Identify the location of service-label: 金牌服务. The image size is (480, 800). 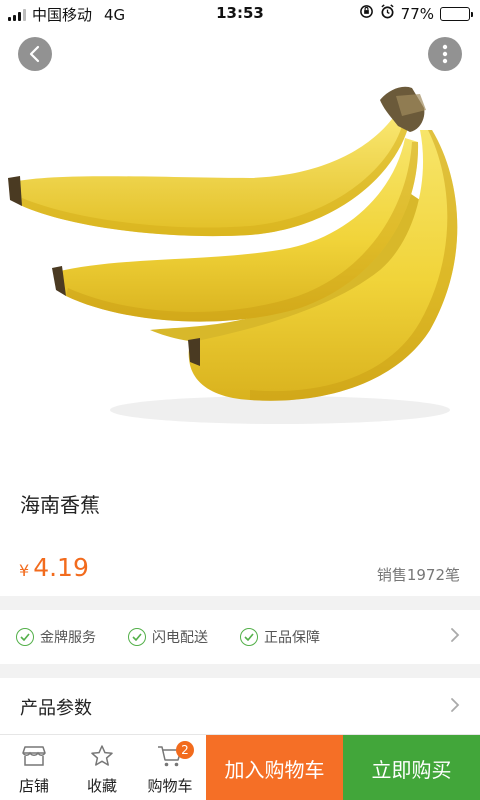
(68, 638).